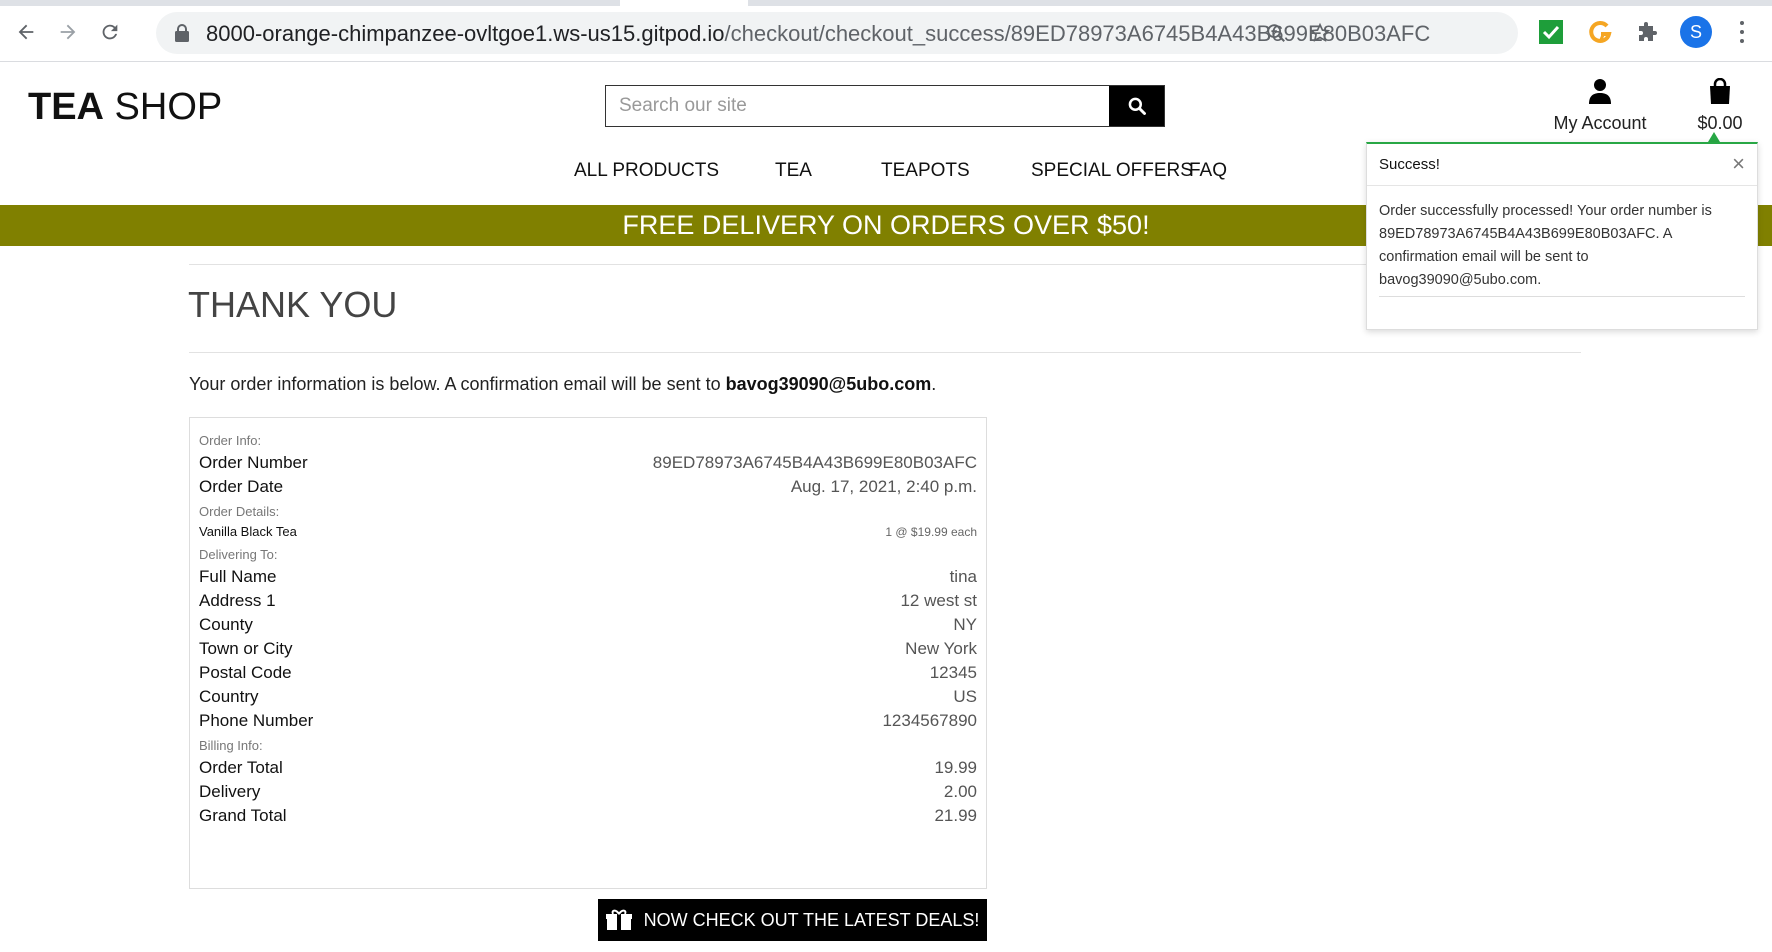 The height and width of the screenshot is (952, 1772). I want to click on delivery-row: Delivery 2.00, so click(588, 792).